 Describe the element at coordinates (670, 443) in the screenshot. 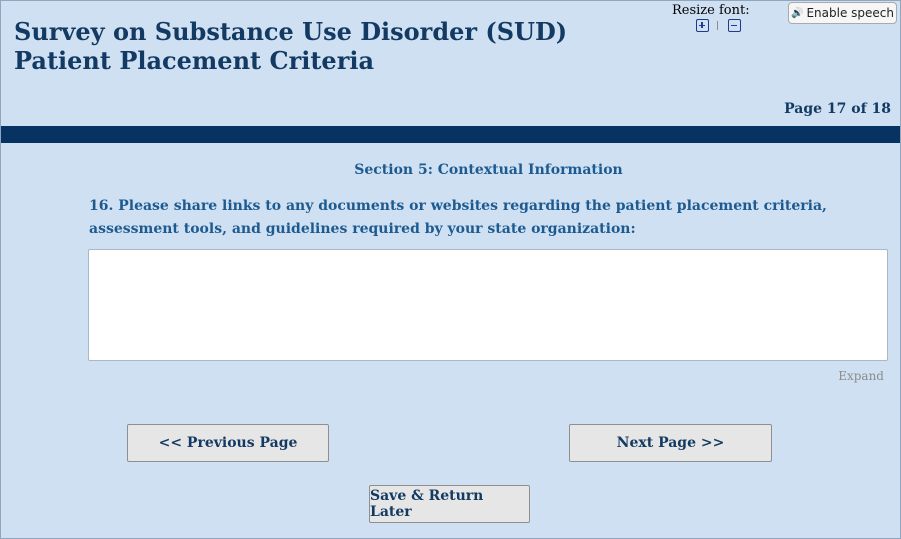

I see `next-page-button: Next Page >>` at that location.